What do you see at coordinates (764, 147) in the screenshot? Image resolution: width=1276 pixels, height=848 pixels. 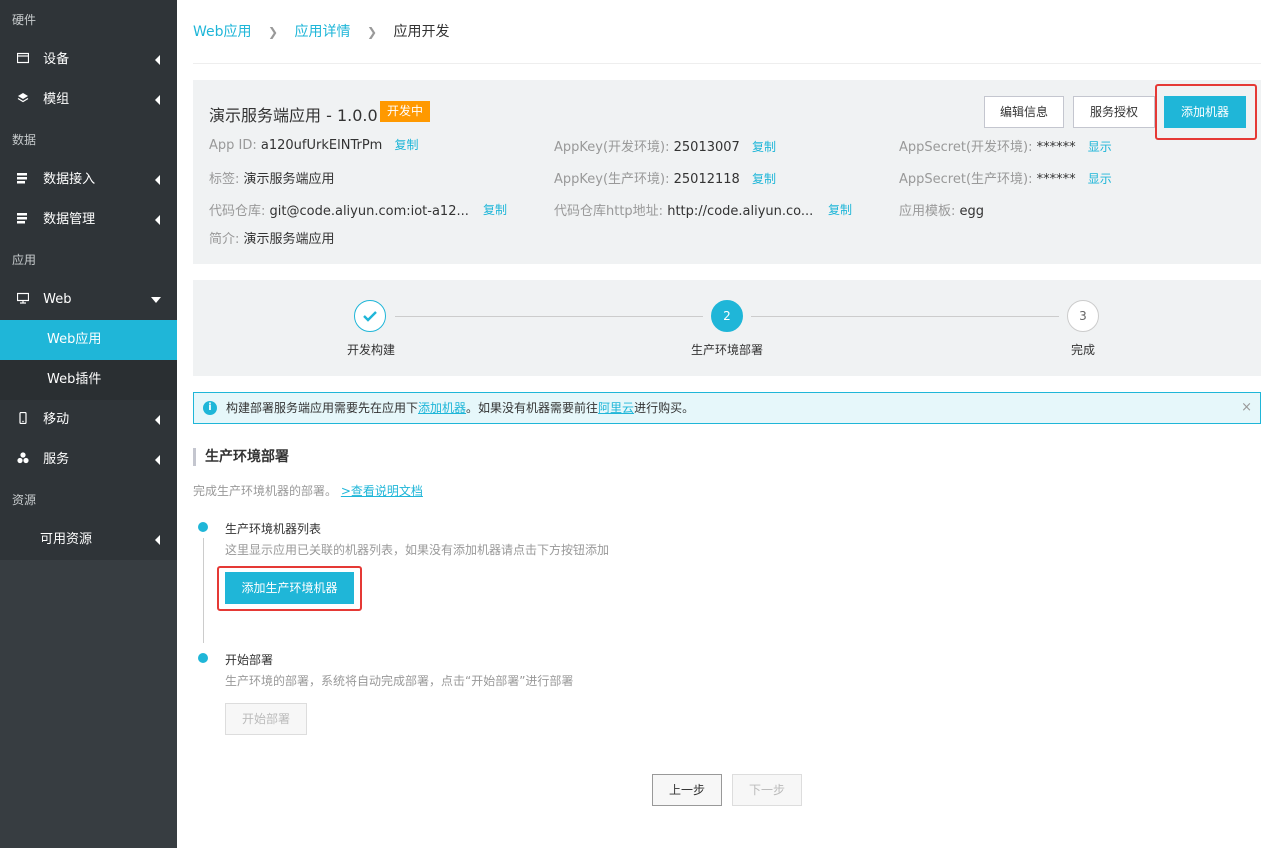 I see `copy-appkey-dev-link: 复制` at bounding box center [764, 147].